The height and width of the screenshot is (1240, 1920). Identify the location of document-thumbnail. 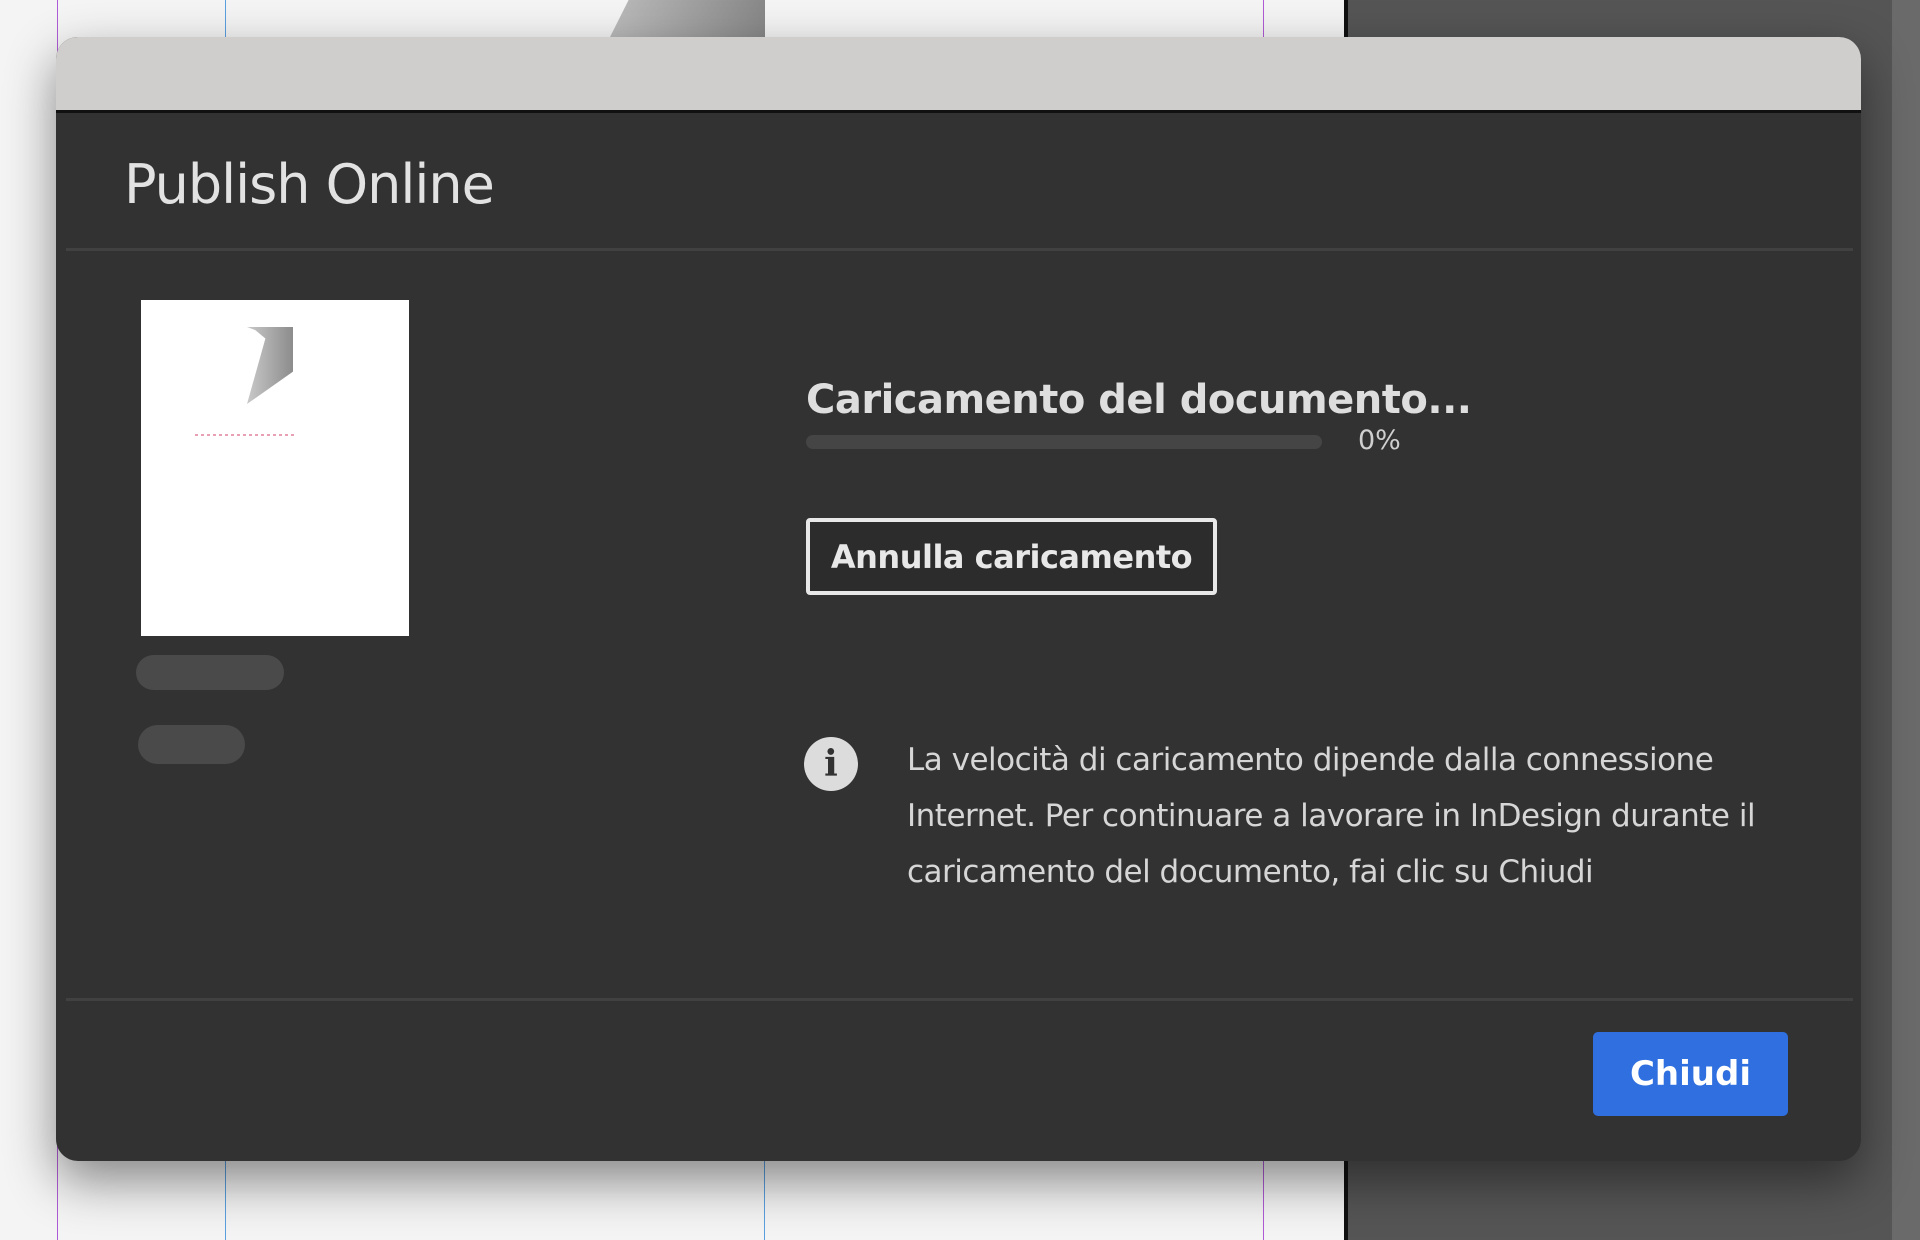
(275, 468).